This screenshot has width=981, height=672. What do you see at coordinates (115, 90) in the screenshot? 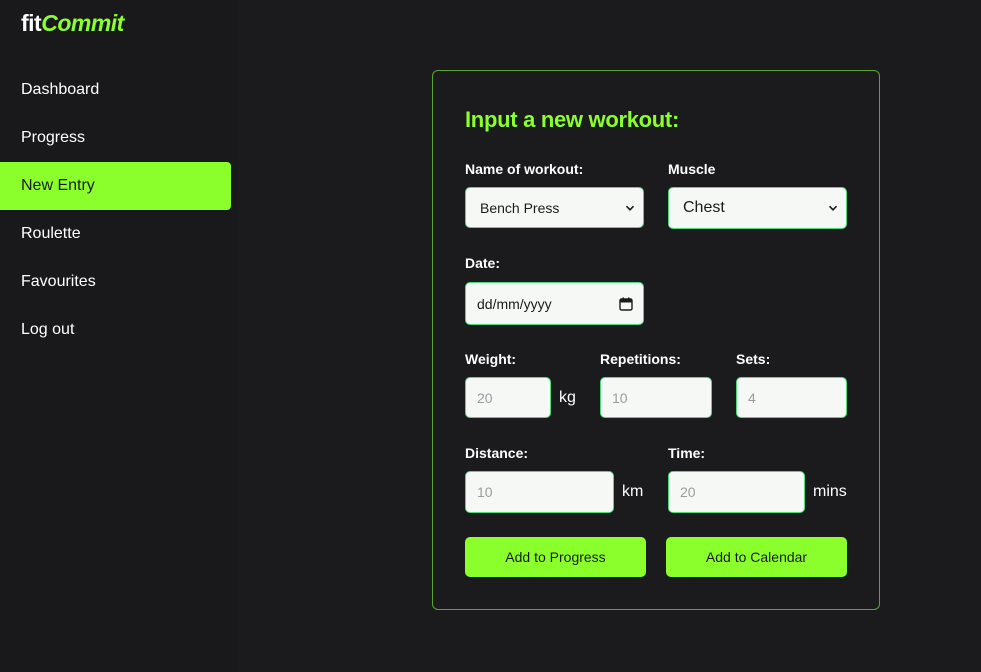
I see `sidebar-item-dashboard: Dashboard` at bounding box center [115, 90].